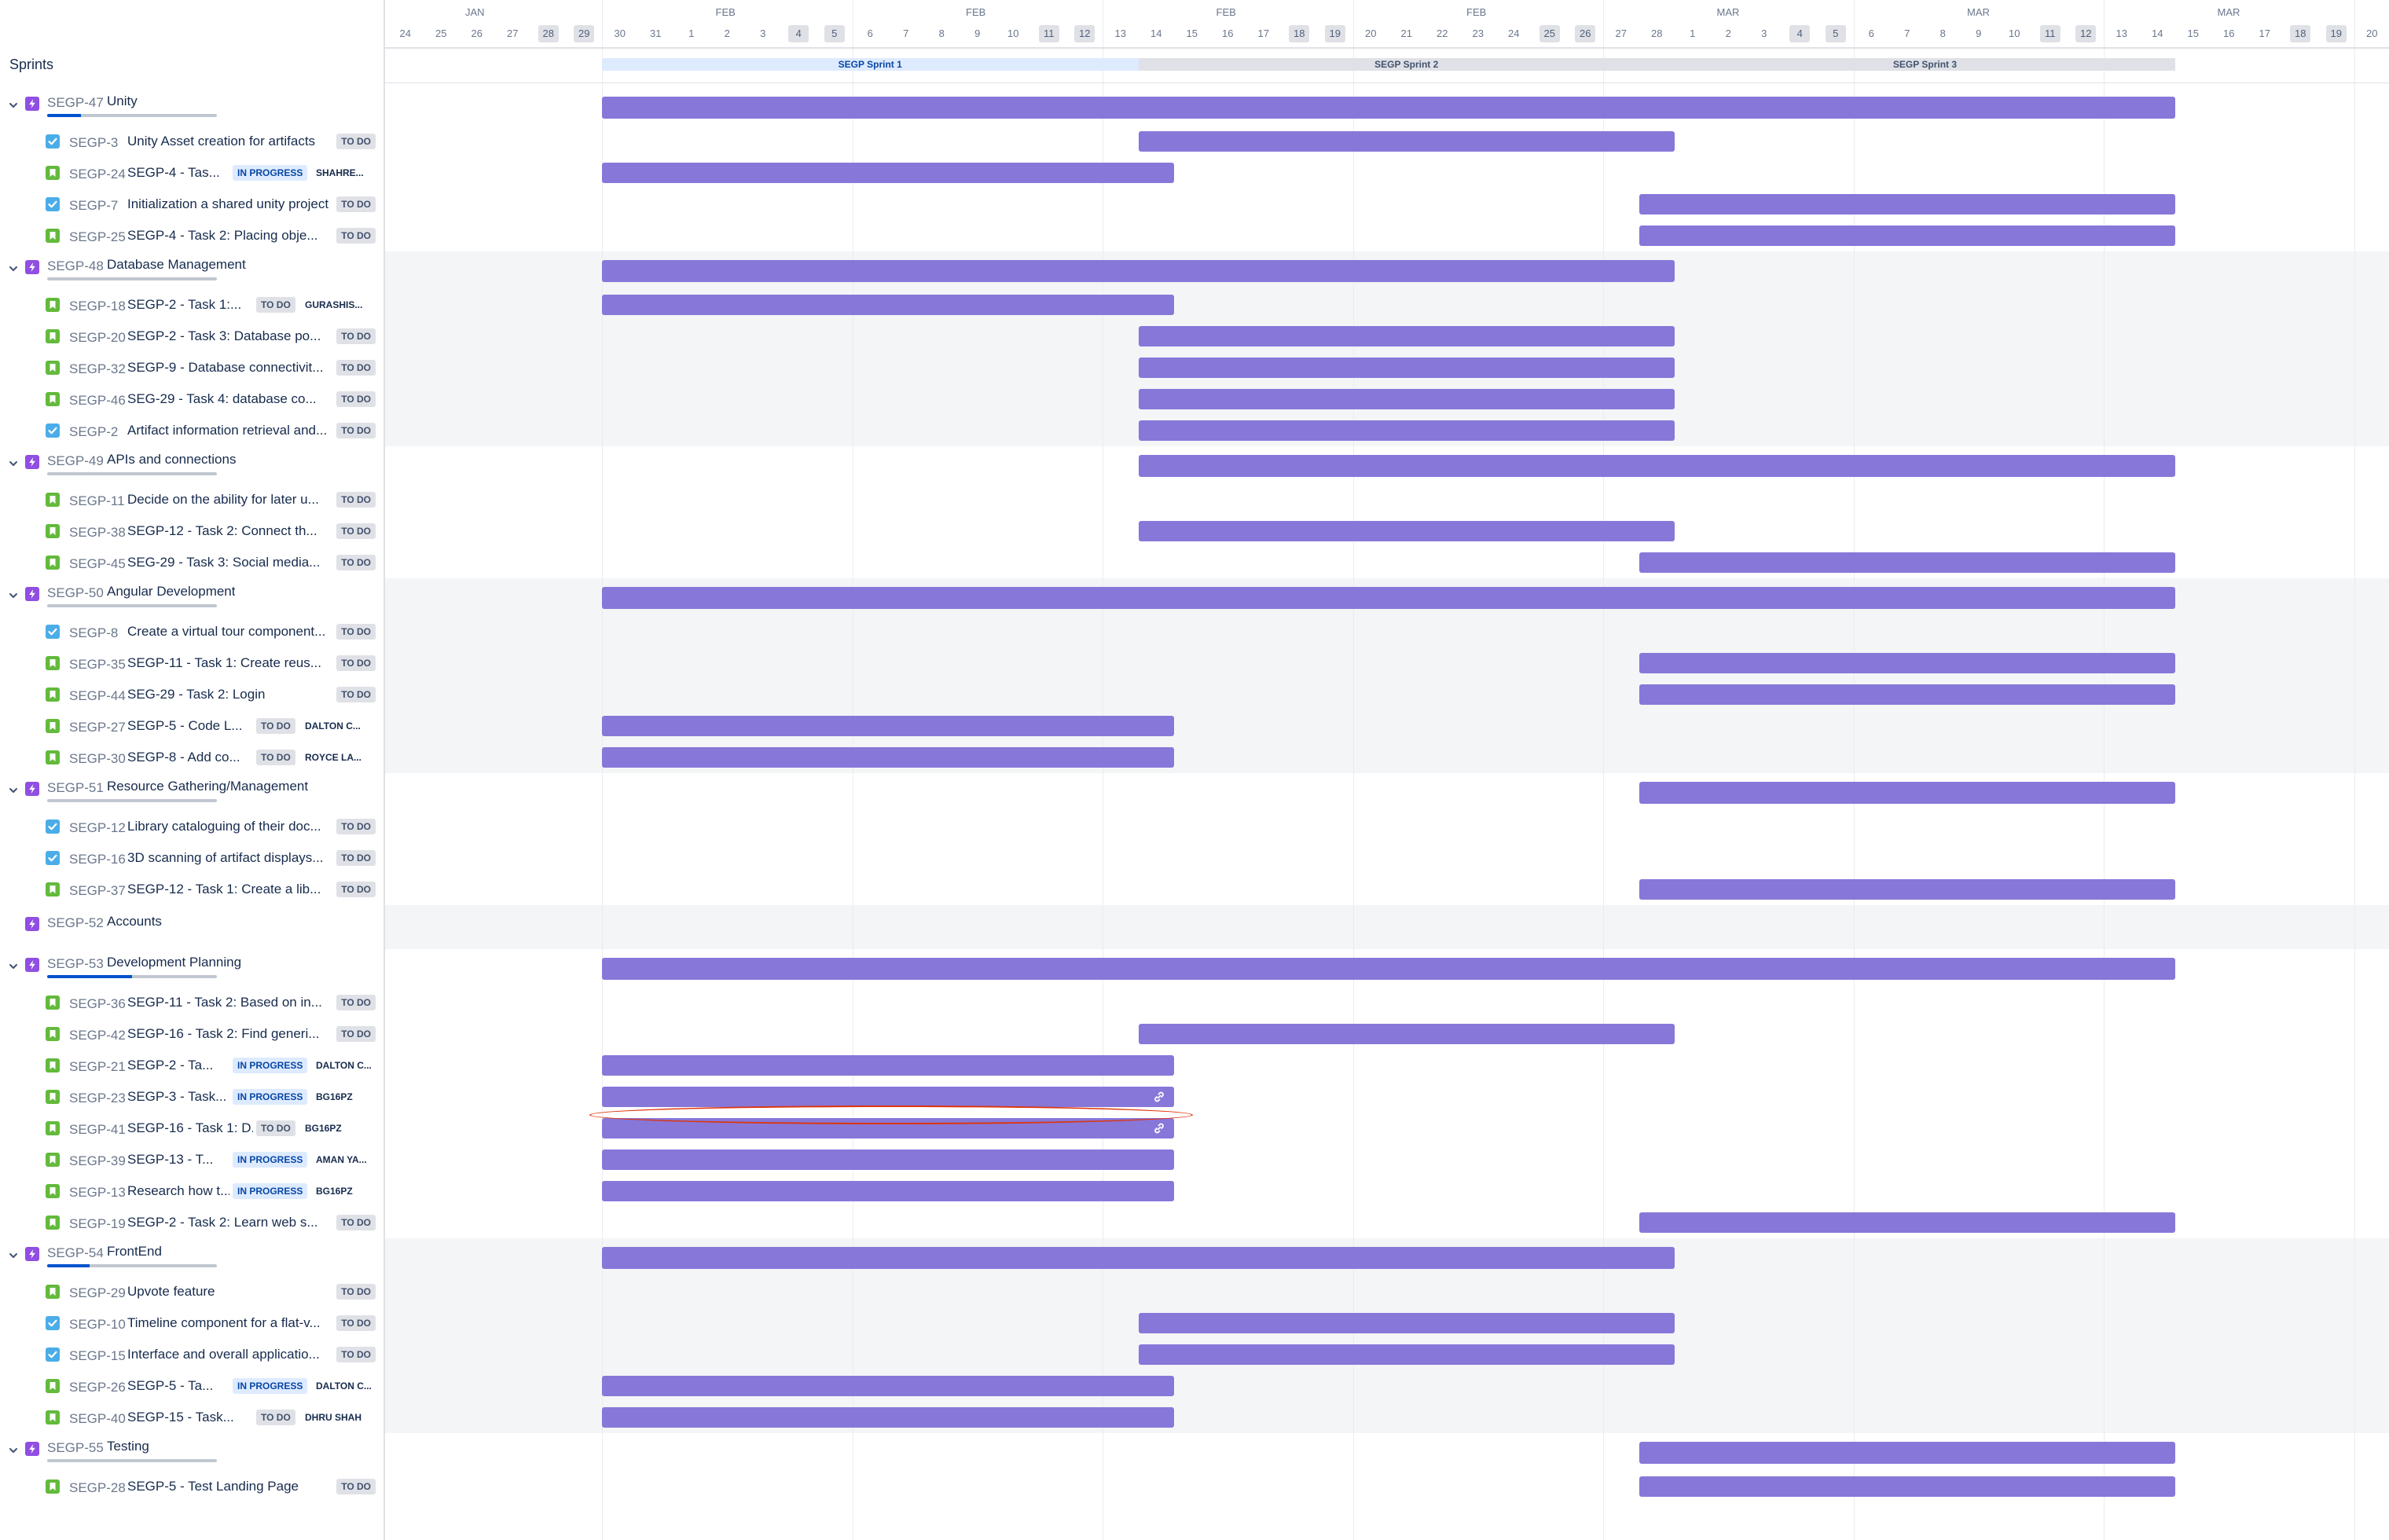  What do you see at coordinates (98, 727) in the screenshot?
I see `issue-key: SEGP-27` at bounding box center [98, 727].